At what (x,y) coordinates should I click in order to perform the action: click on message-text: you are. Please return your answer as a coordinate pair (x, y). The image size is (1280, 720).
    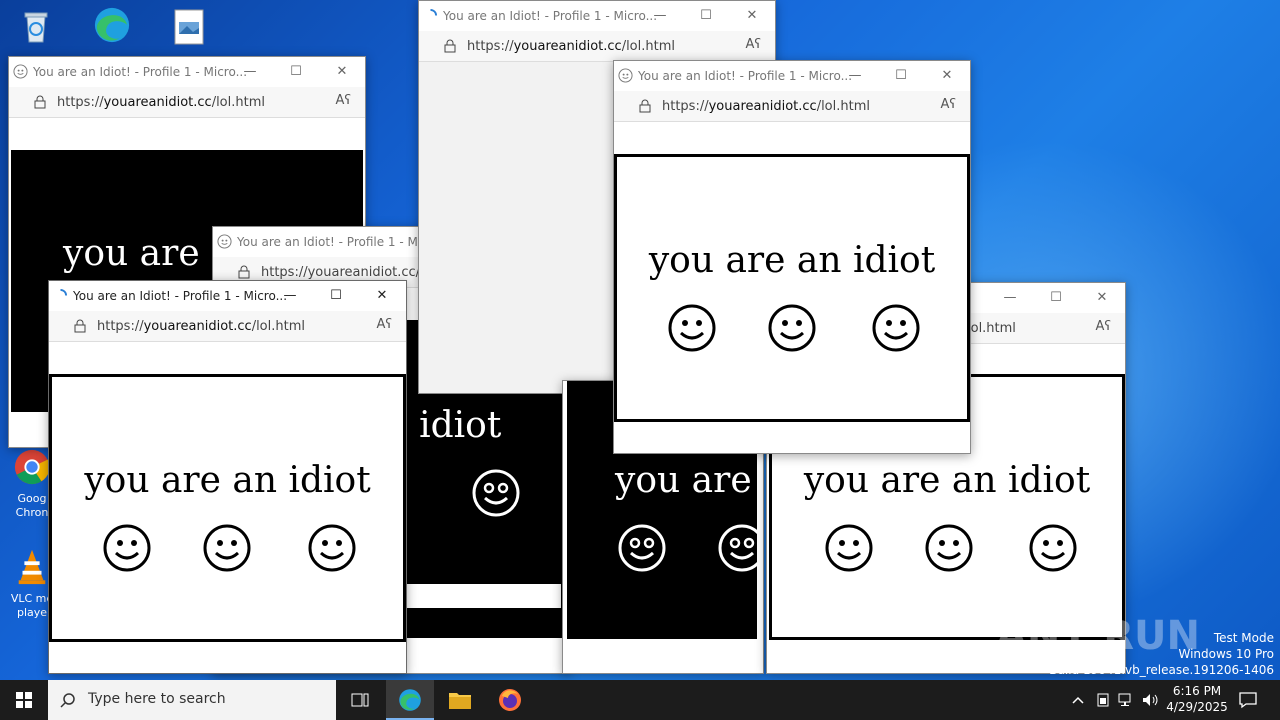
    Looking at the image, I should click on (683, 480).